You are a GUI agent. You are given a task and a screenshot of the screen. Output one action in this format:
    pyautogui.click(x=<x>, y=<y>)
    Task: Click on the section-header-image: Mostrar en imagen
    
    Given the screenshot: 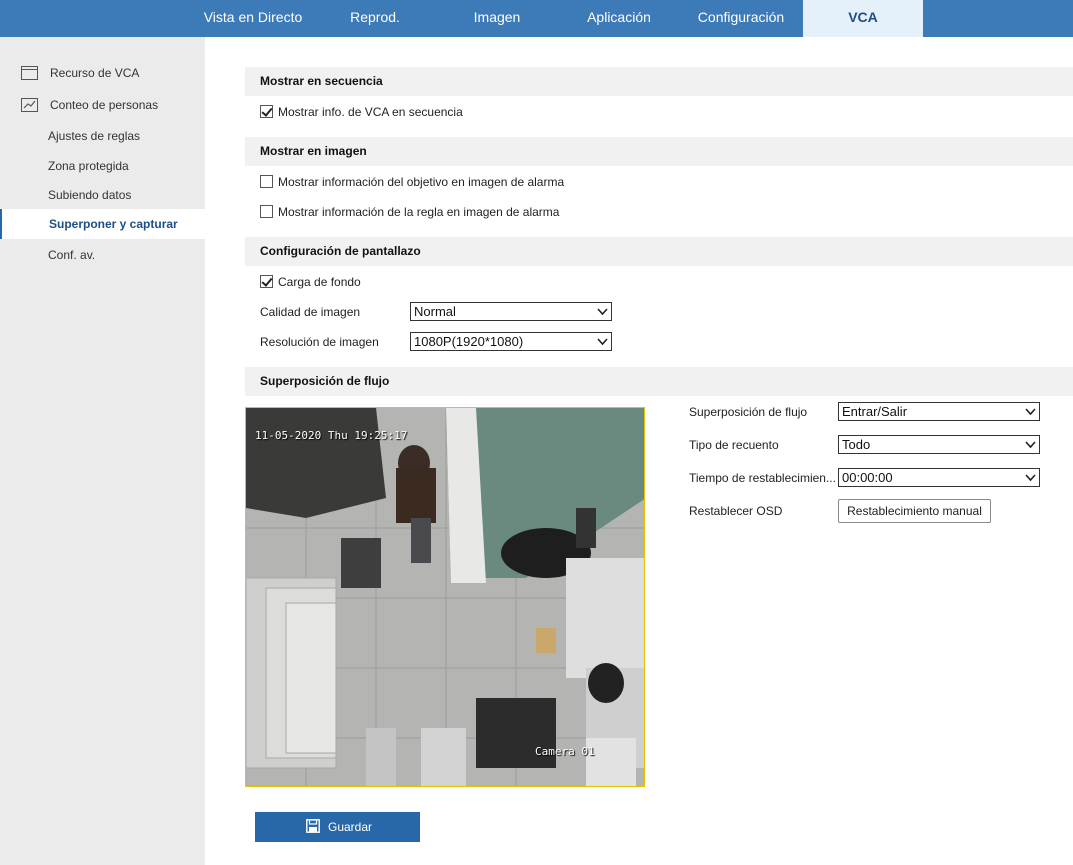 What is the action you would take?
    pyautogui.click(x=659, y=151)
    